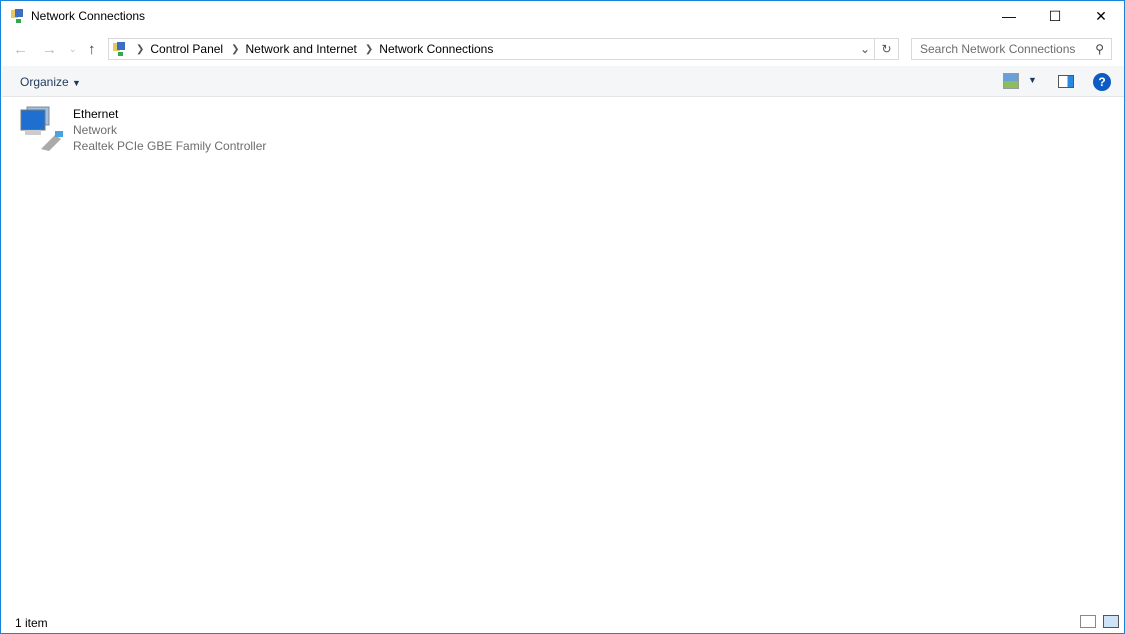 This screenshot has height=634, width=1125. Describe the element at coordinates (1011, 81) in the screenshot. I see `change-view-icon` at that location.